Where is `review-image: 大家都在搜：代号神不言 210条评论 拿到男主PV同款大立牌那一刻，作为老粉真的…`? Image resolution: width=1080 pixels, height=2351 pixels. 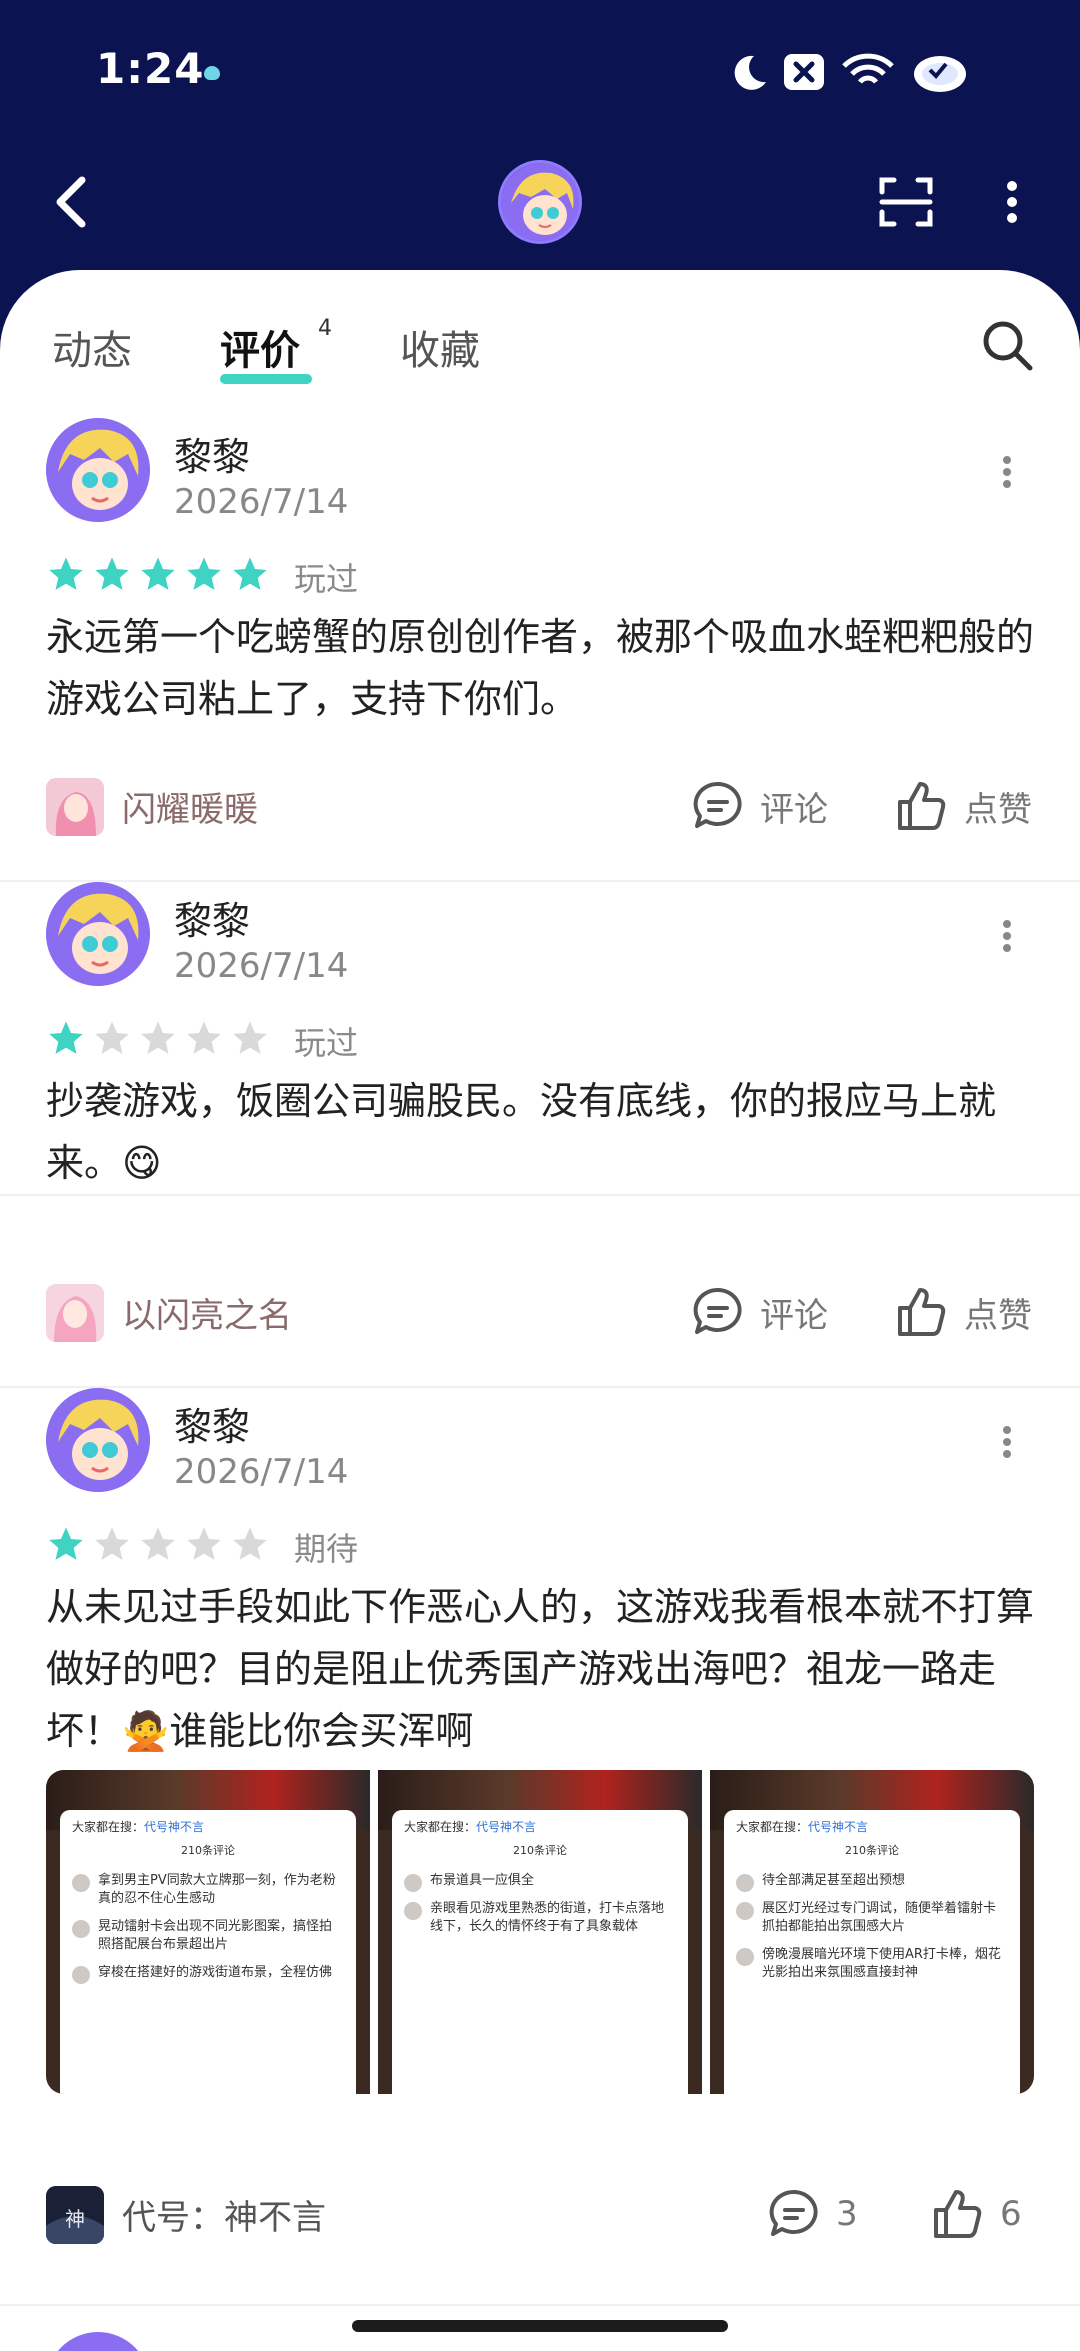
review-image: 大家都在搜：代号神不言 210条评论 拿到男主PV同款大立牌那一刻，作为老粉真的… is located at coordinates (208, 1932).